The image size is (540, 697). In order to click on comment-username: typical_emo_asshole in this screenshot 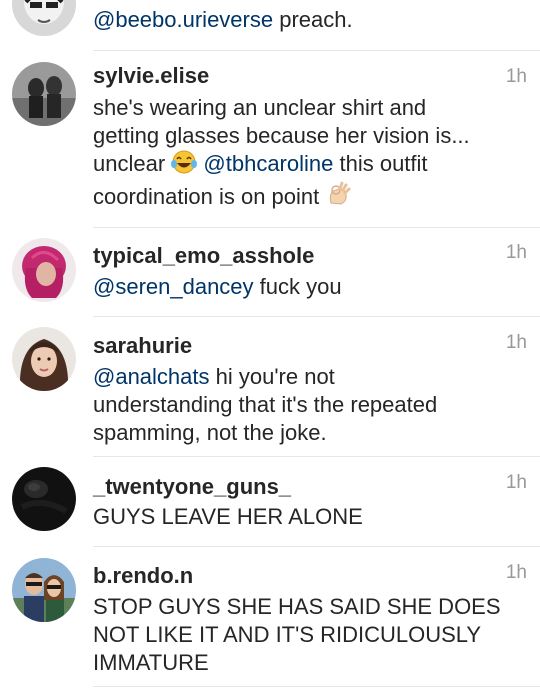, I will do `click(203, 256)`.